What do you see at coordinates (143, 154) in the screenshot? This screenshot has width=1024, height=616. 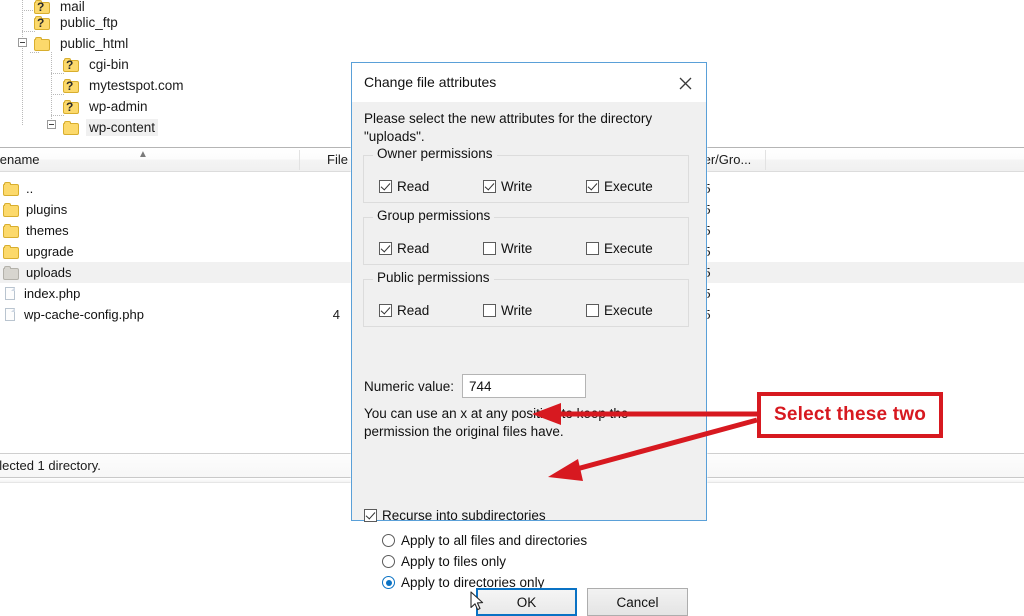 I see `sort-ascending-icon: ▲` at bounding box center [143, 154].